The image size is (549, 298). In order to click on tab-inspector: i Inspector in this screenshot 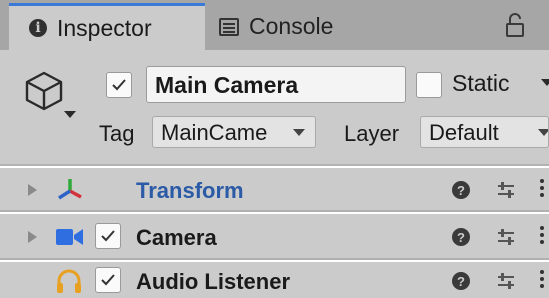, I will do `click(107, 26)`.